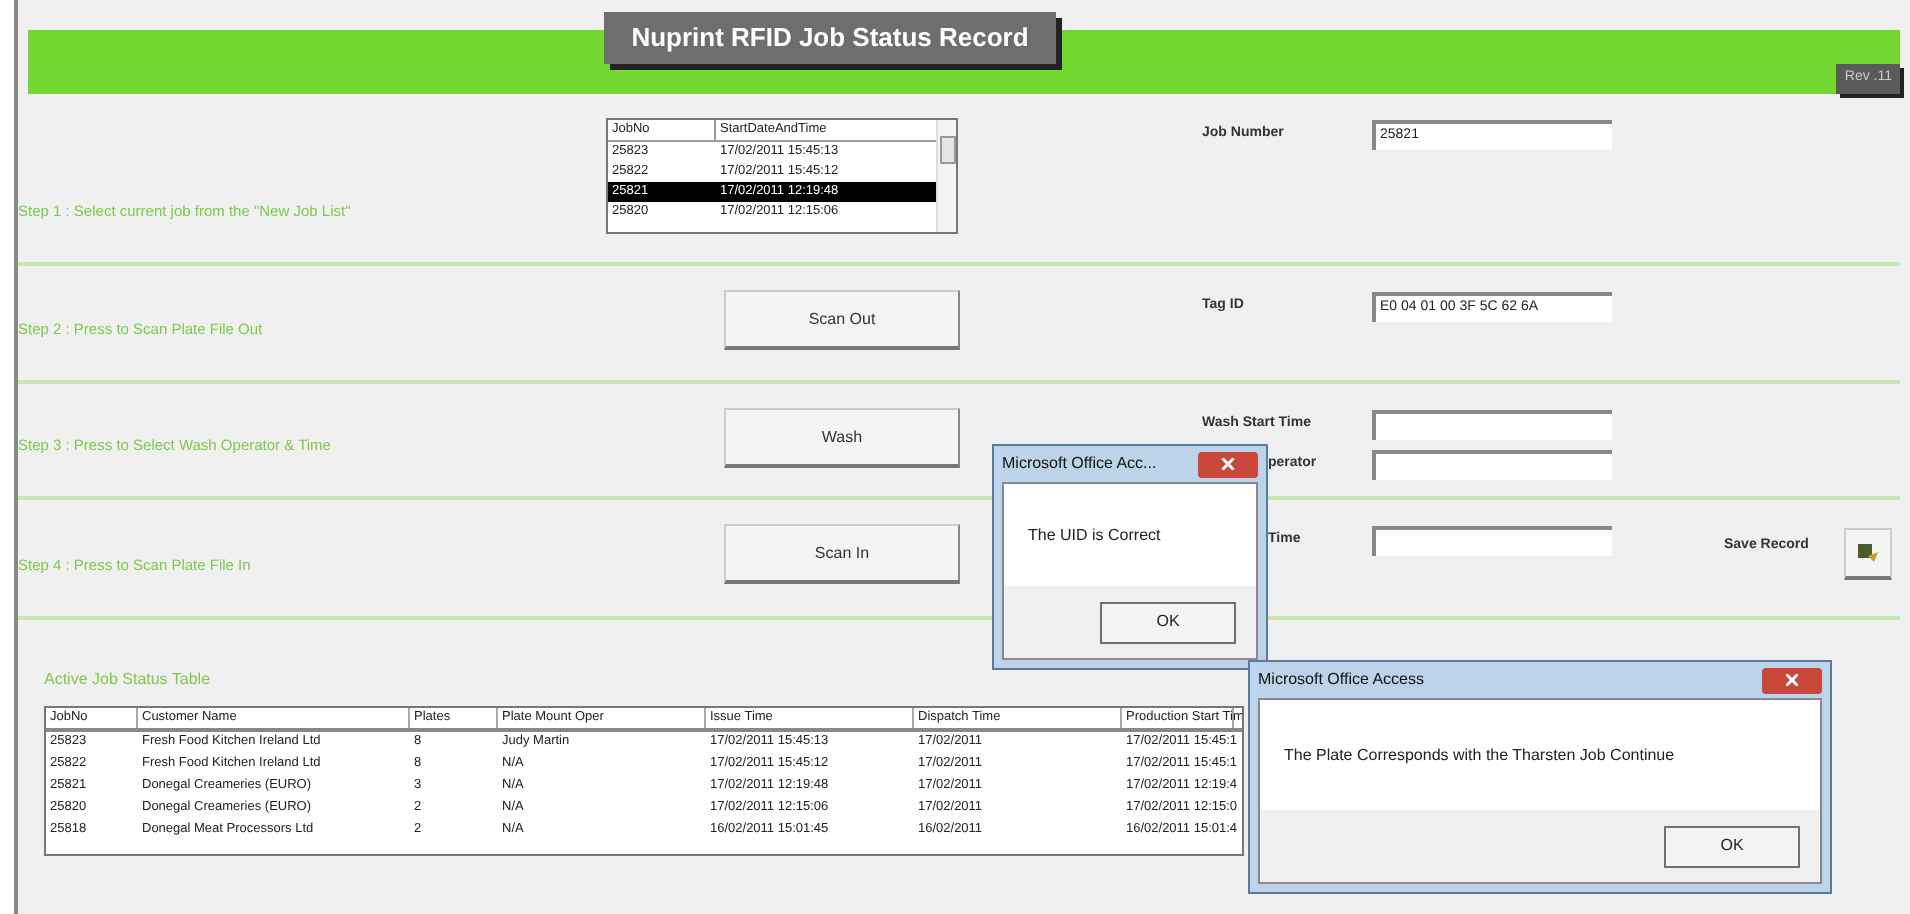 Image resolution: width=1910 pixels, height=914 pixels. Describe the element at coordinates (946, 176) in the screenshot. I see `scrollbar` at that location.